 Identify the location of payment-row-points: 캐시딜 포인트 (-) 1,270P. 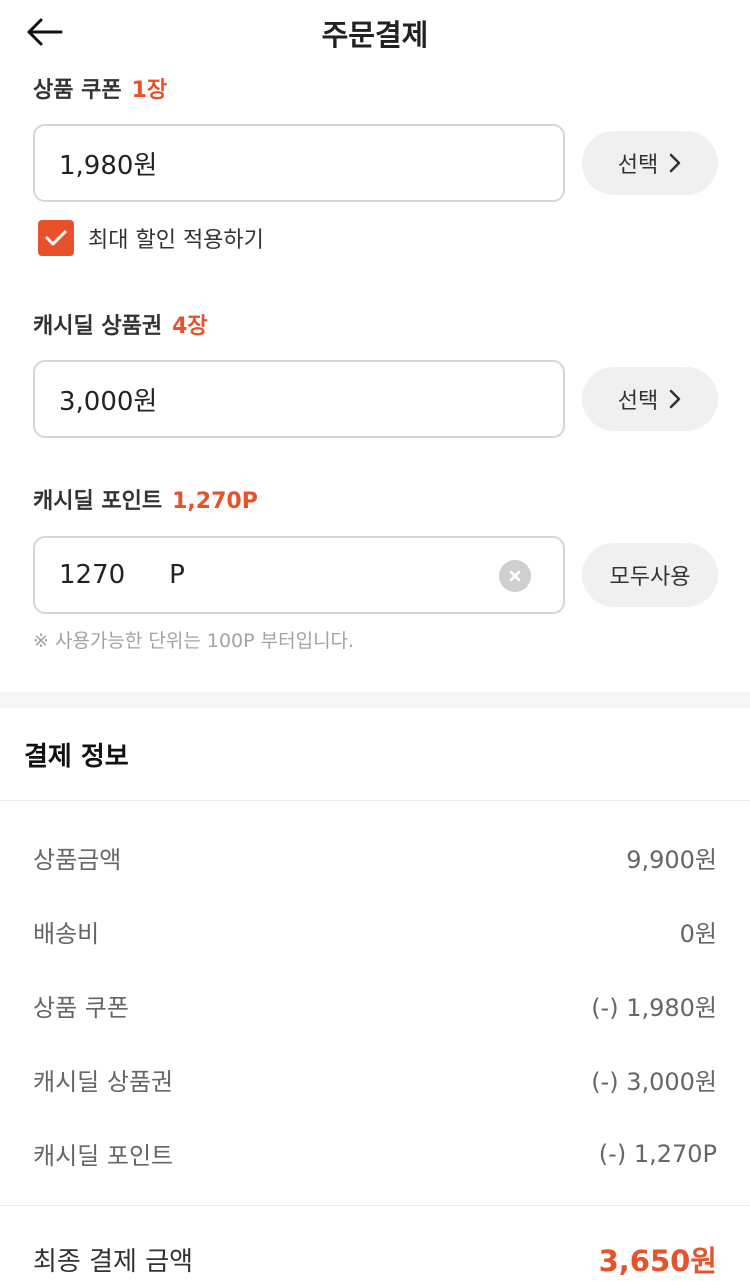
(375, 1153).